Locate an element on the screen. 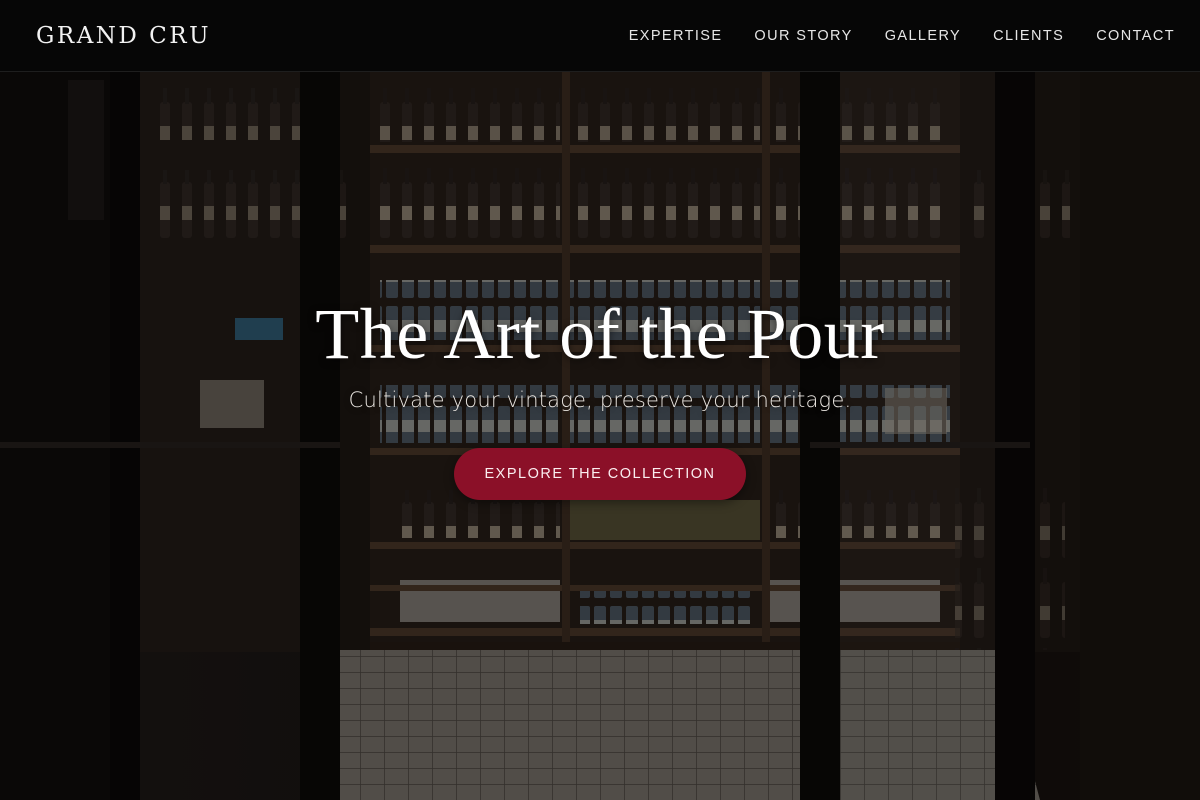 The image size is (1200, 800). brand-logo-link: GRAND CRU is located at coordinates (123, 36).